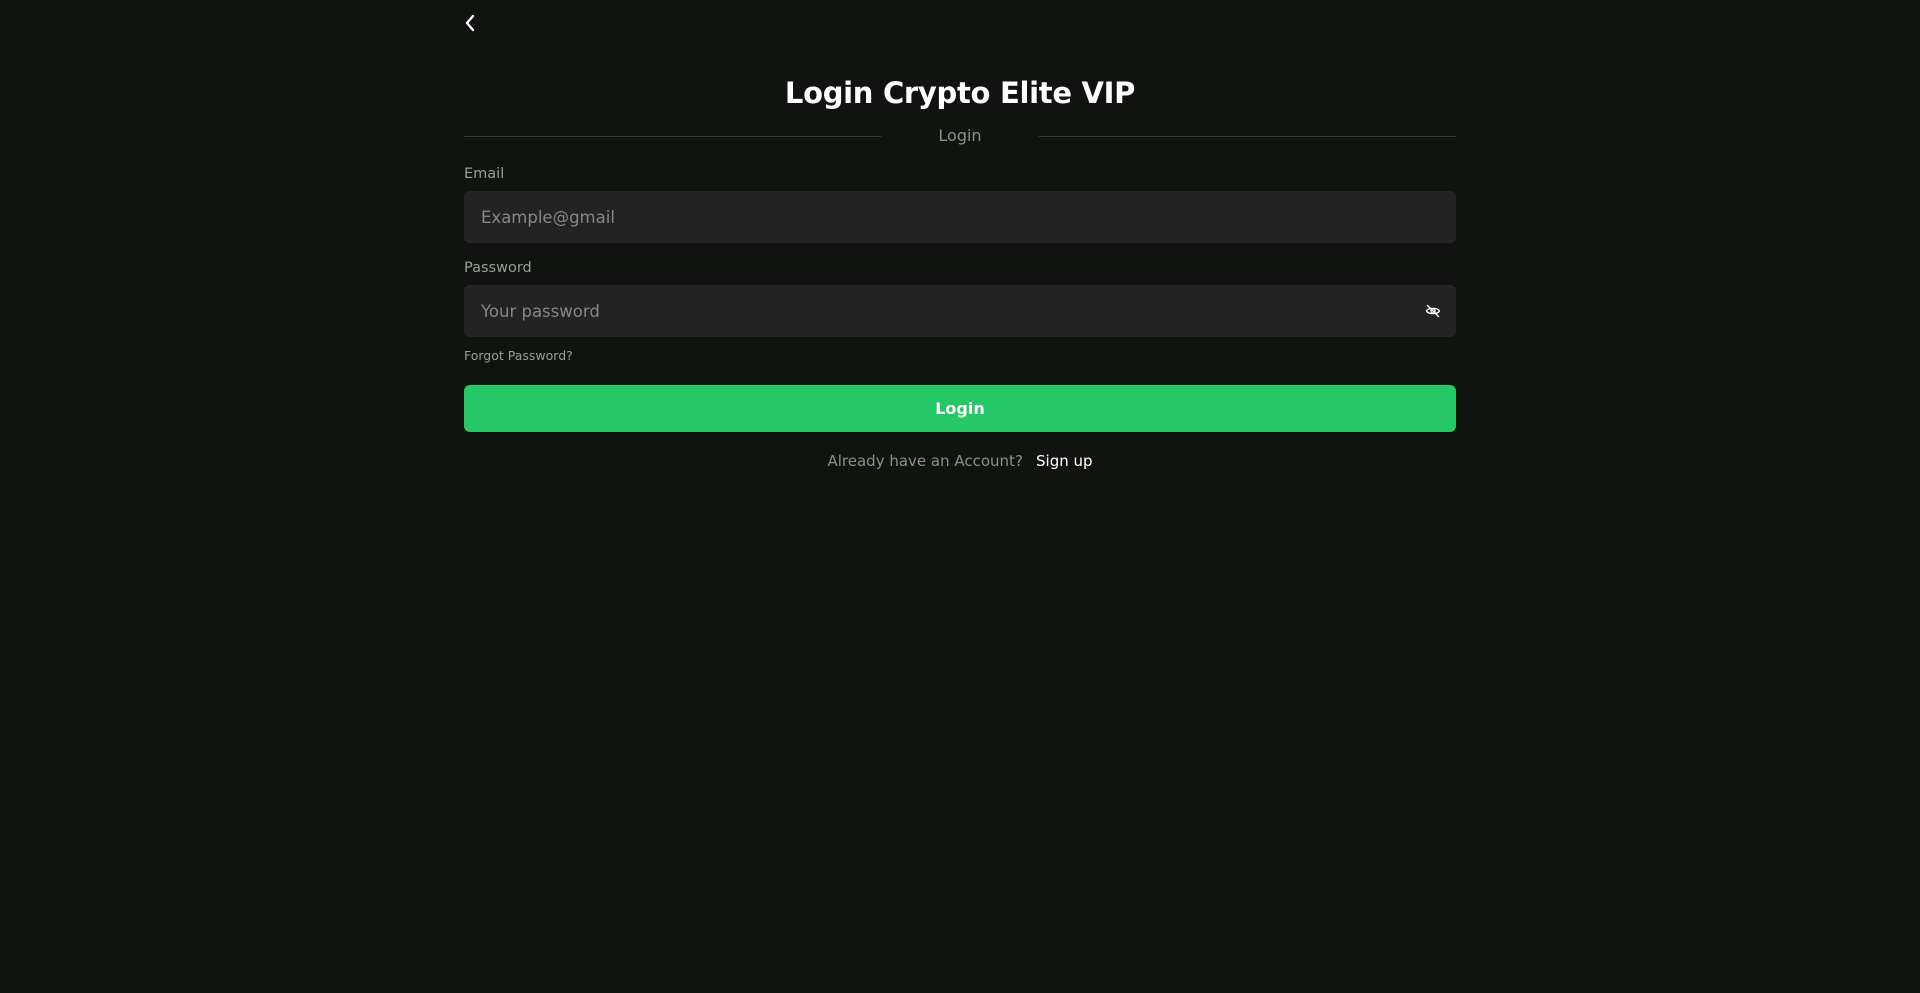 This screenshot has width=1920, height=993. I want to click on email-label: Email, so click(484, 174).